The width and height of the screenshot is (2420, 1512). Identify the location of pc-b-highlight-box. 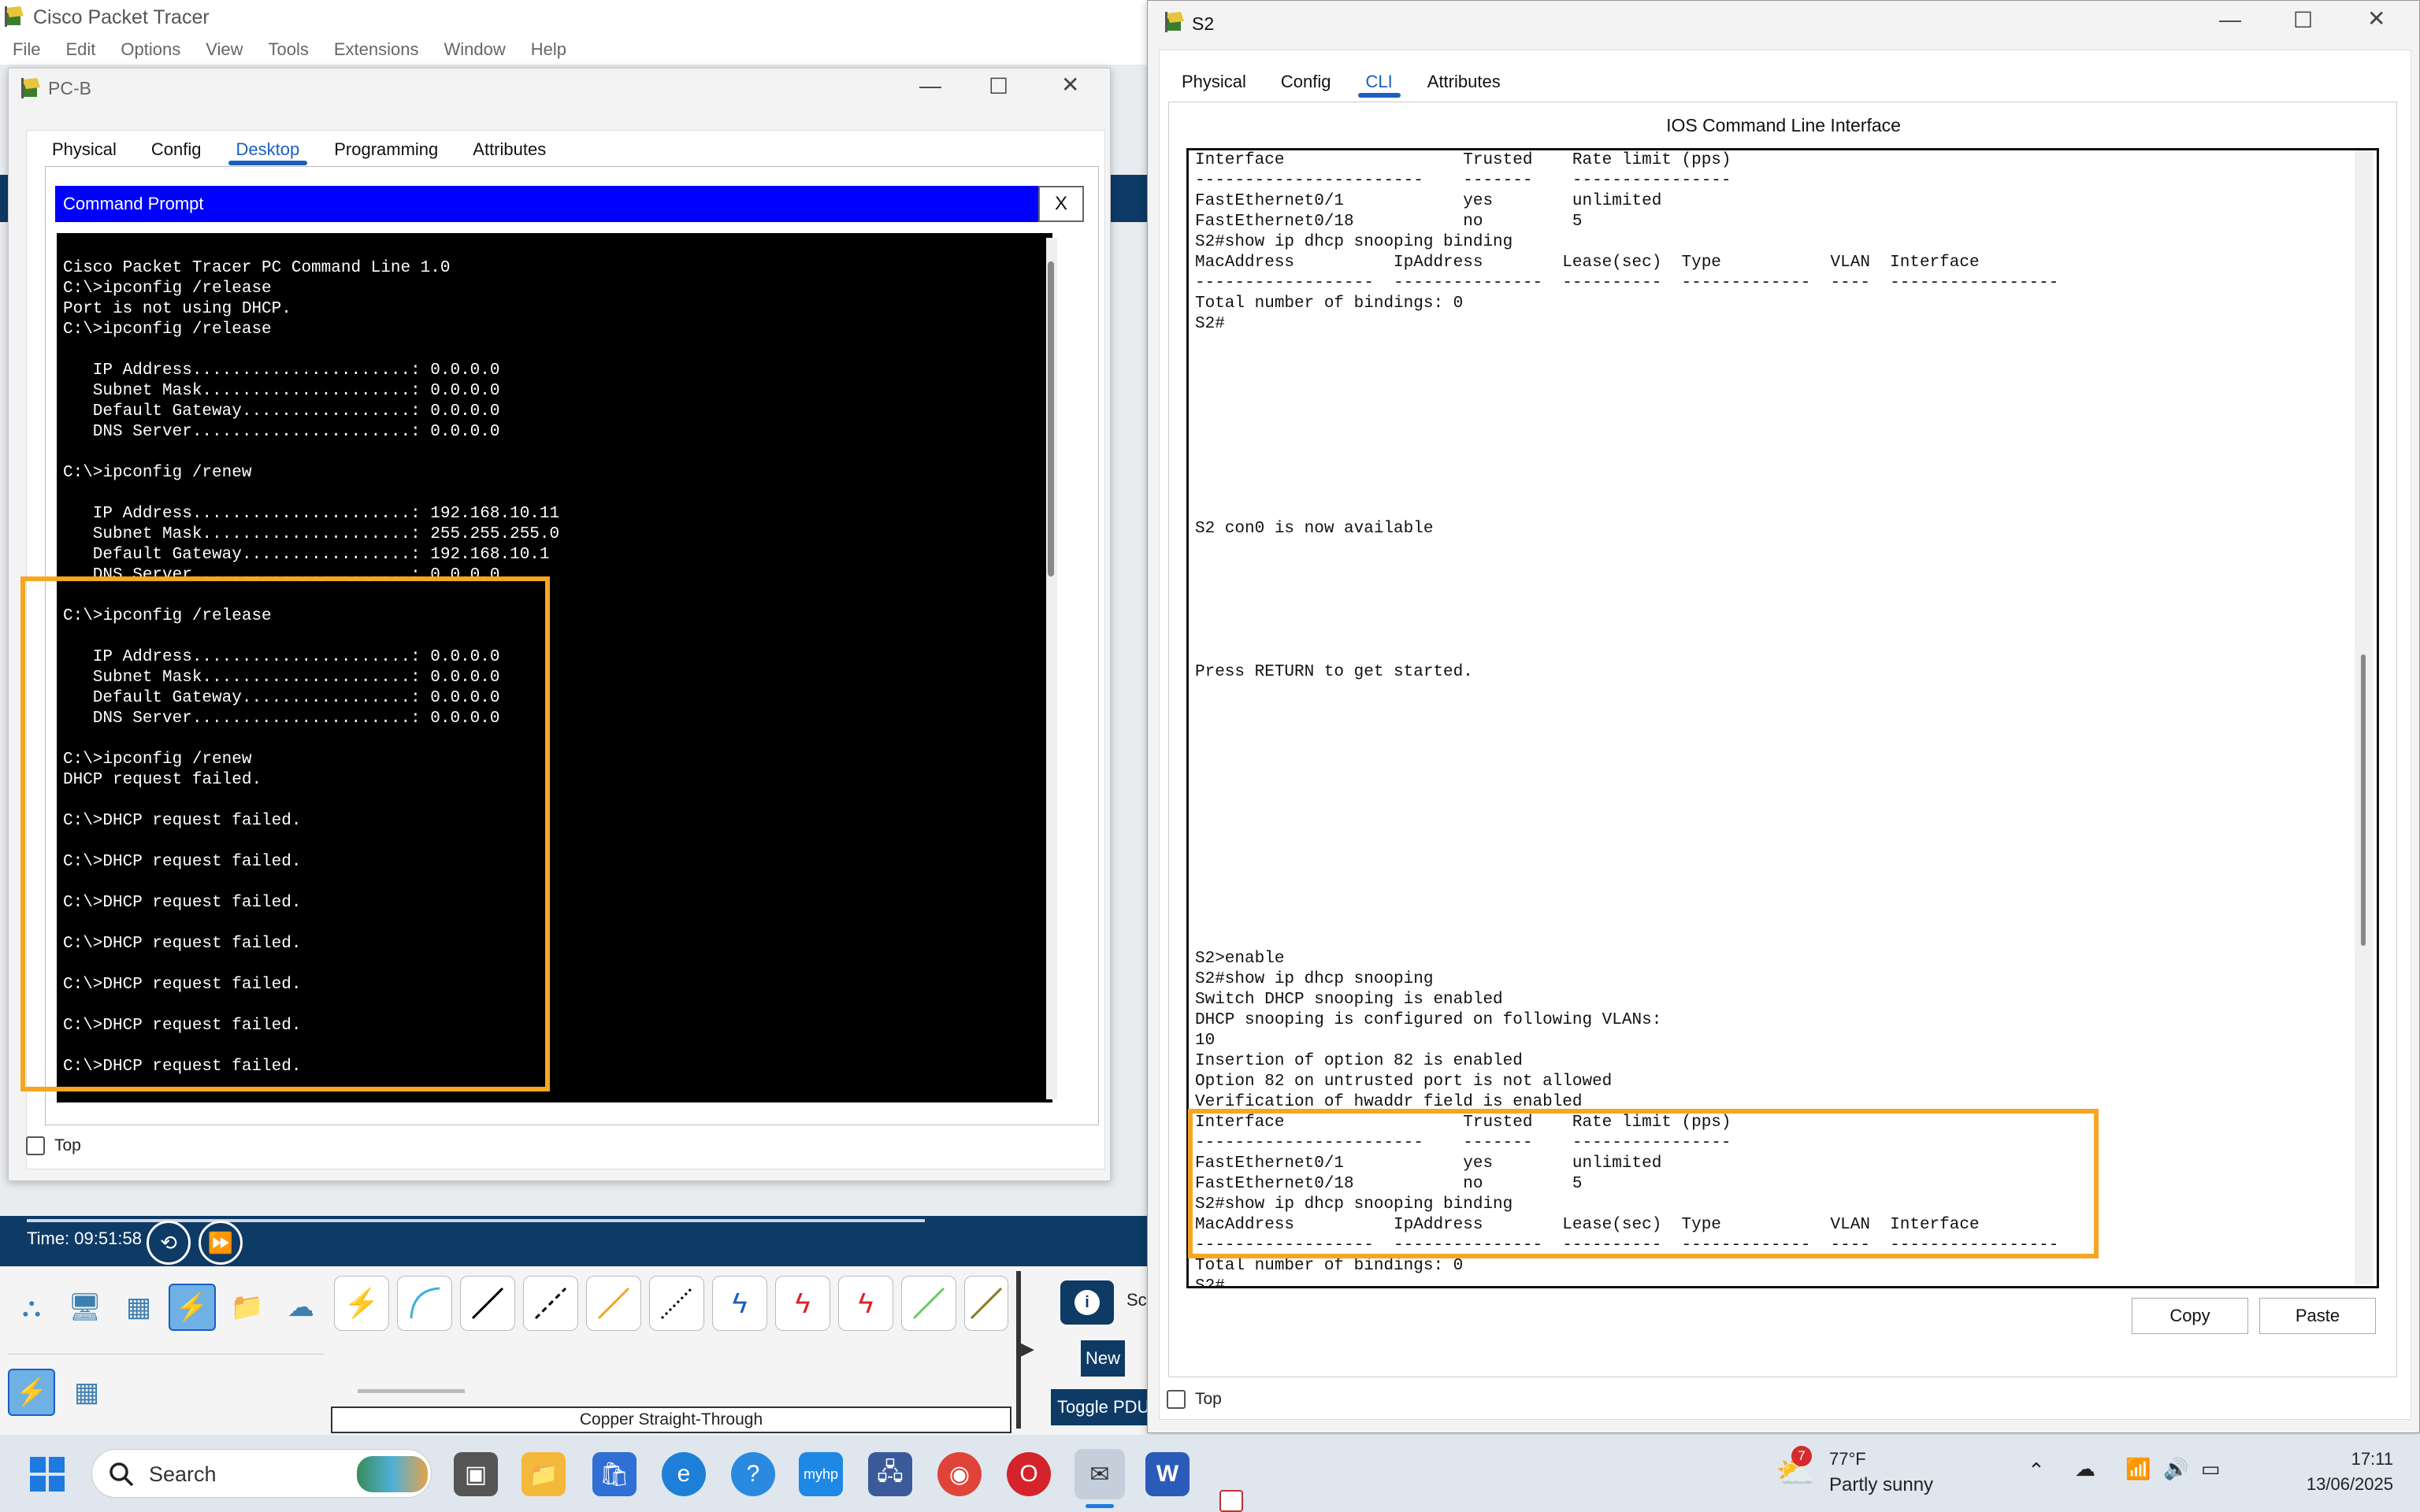
(285, 833).